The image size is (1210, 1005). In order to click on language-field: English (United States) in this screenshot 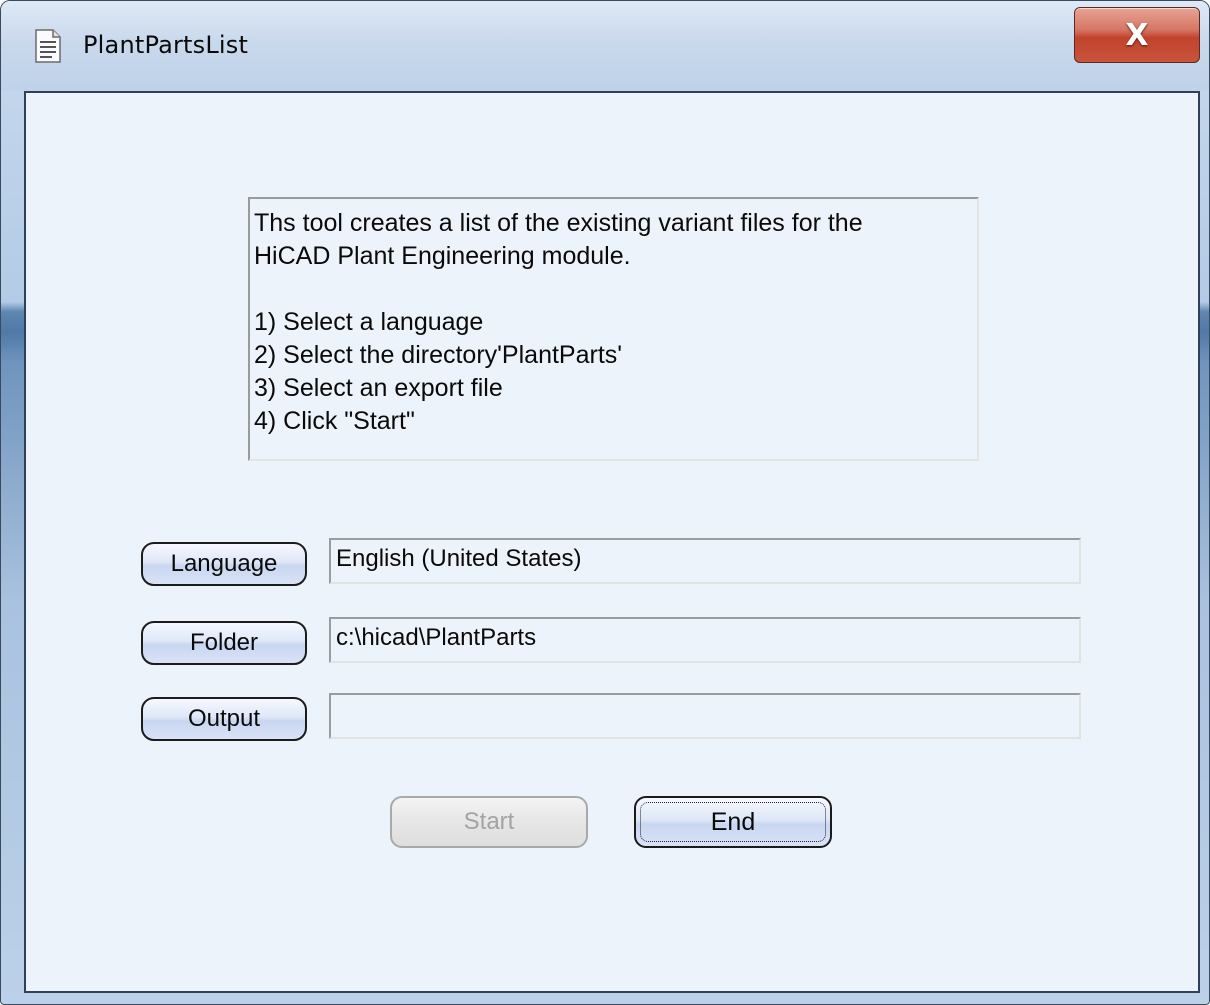, I will do `click(705, 561)`.